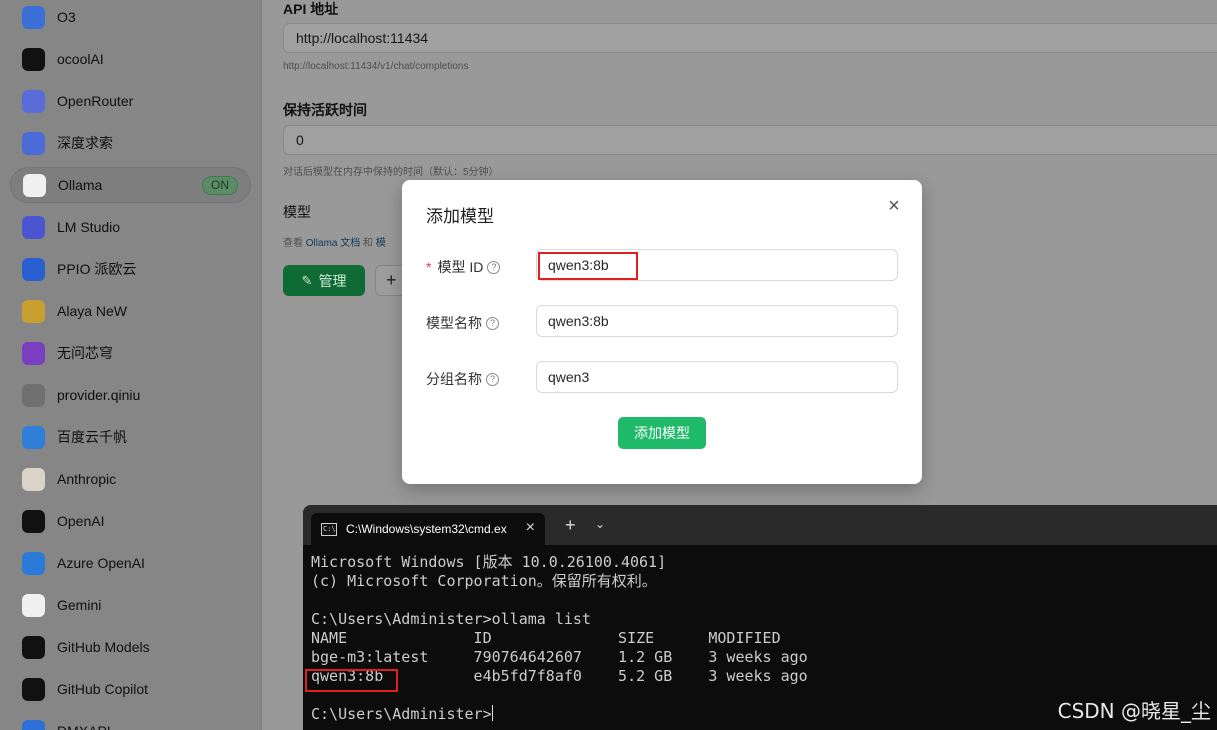  What do you see at coordinates (220, 185) in the screenshot?
I see `status-badge: ON` at bounding box center [220, 185].